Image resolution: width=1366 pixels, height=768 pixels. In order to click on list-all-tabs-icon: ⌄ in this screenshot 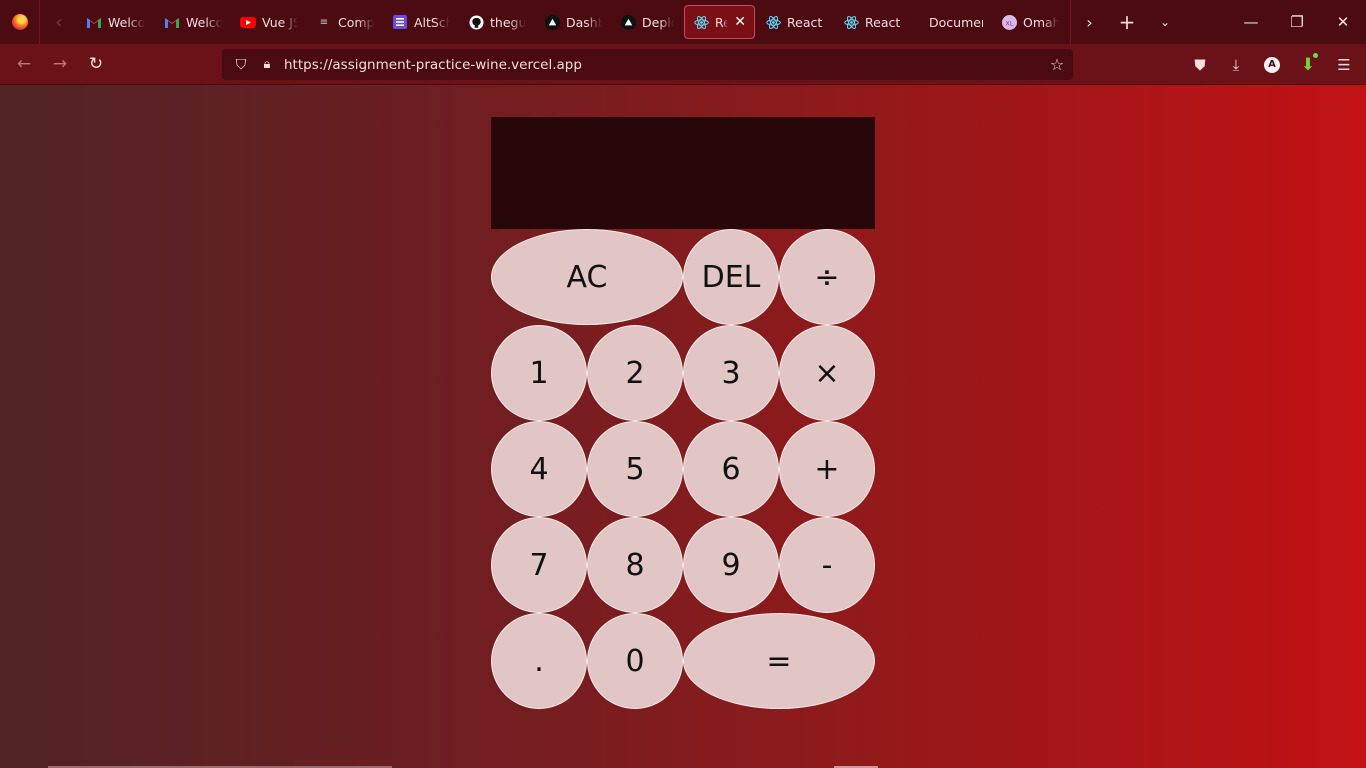, I will do `click(1165, 22)`.